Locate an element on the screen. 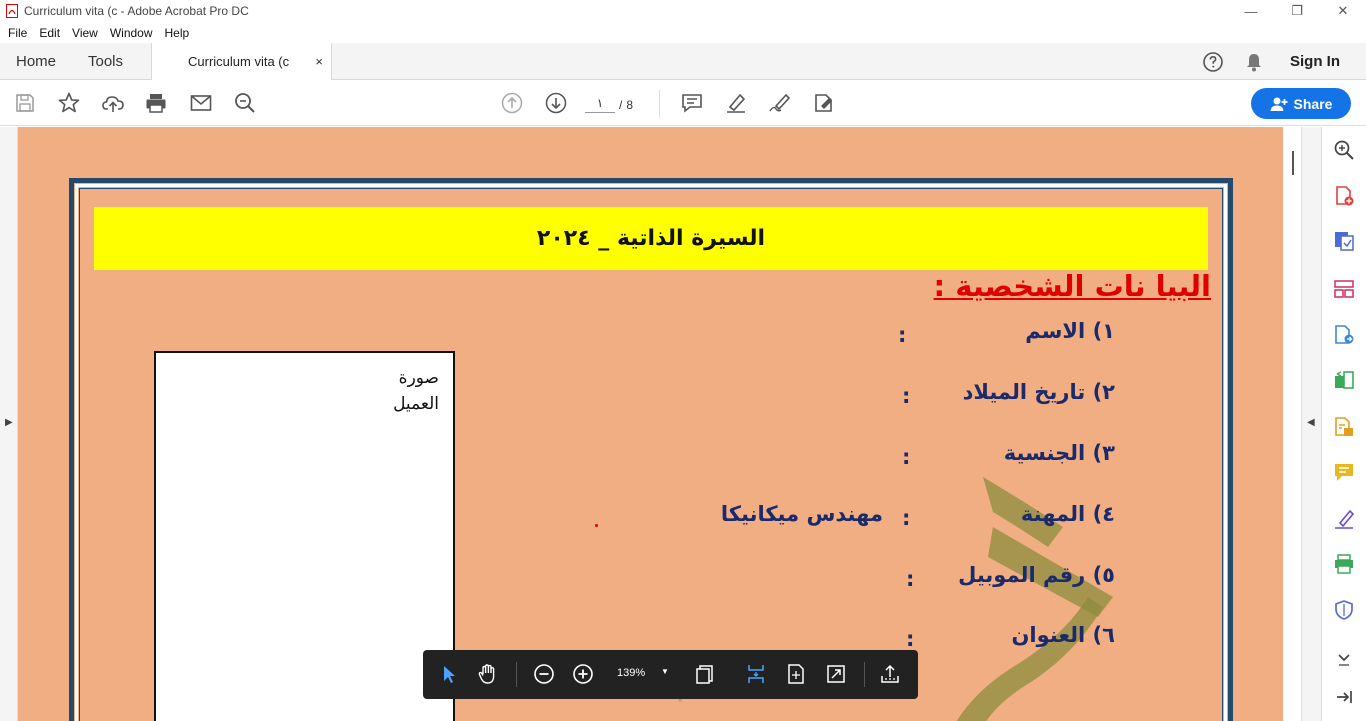 The height and width of the screenshot is (721, 1366). vertical-scrollbar is located at coordinates (1292, 424).